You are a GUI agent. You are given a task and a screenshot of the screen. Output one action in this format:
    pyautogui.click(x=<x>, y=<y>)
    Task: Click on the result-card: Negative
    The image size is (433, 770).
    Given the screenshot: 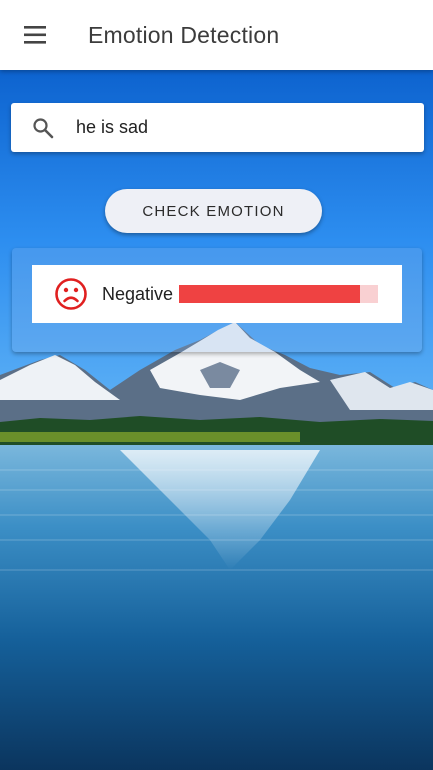 What is the action you would take?
    pyautogui.click(x=217, y=294)
    